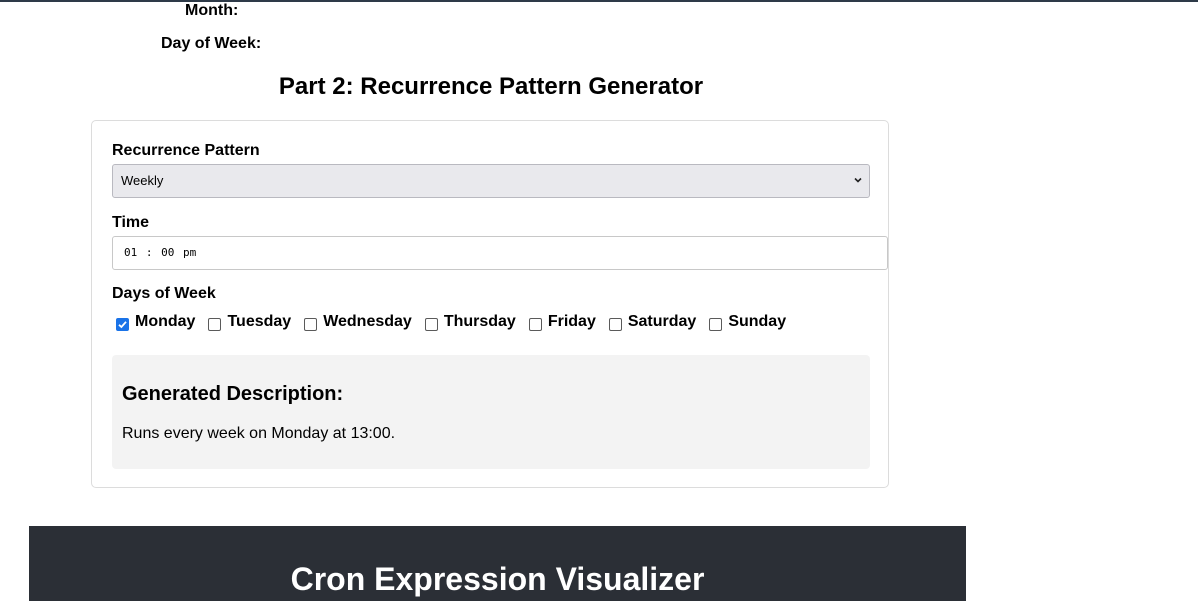 Image resolution: width=1198 pixels, height=601 pixels. Describe the element at coordinates (491, 86) in the screenshot. I see `section-title: Part 2: Recurrence Pattern Generator` at that location.